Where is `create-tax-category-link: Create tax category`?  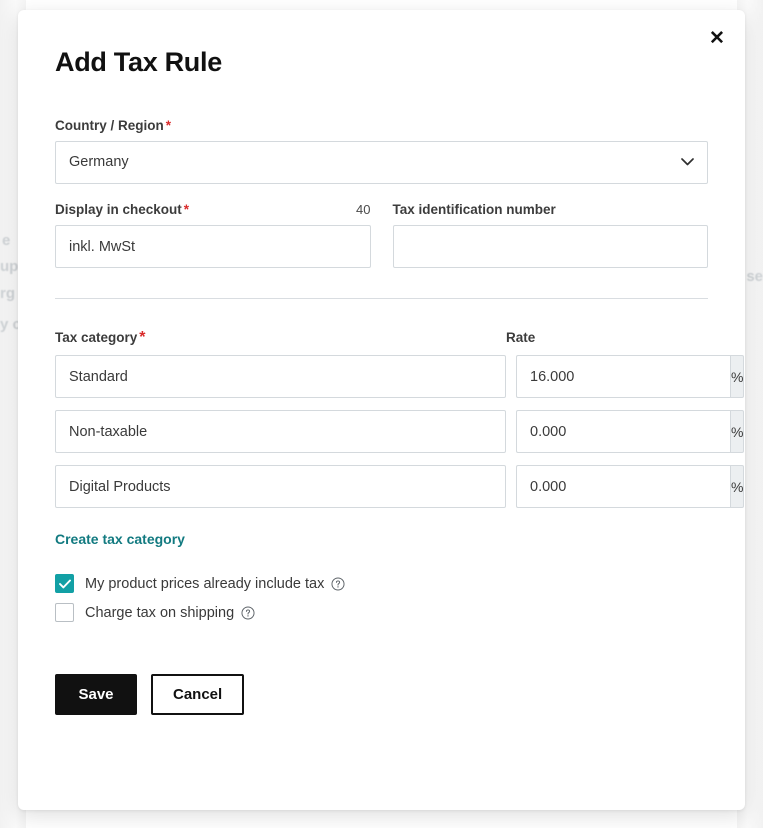 create-tax-category-link: Create tax category is located at coordinates (120, 539).